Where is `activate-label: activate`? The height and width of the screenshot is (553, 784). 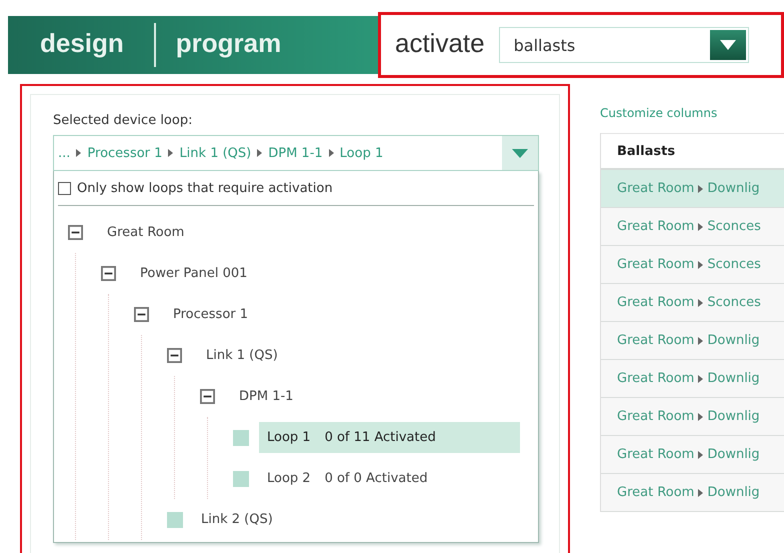
activate-label: activate is located at coordinates (440, 44).